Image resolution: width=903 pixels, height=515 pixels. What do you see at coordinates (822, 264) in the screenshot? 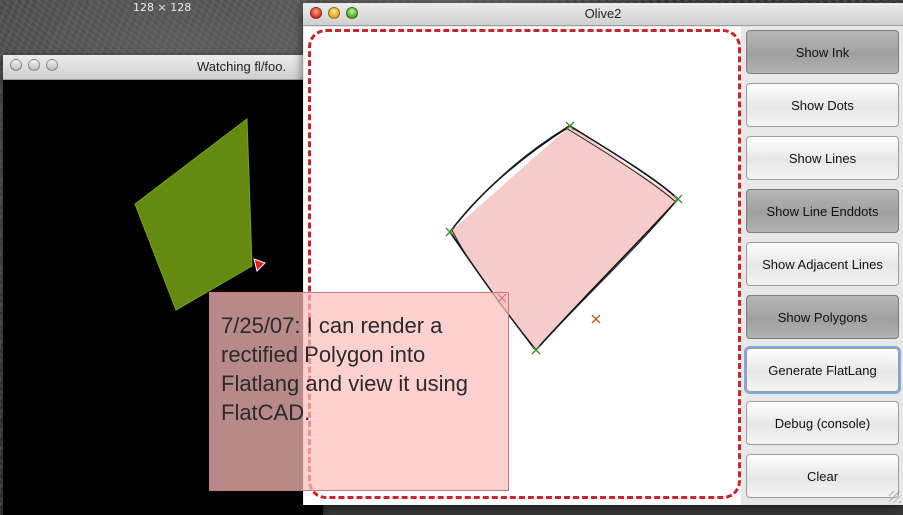
I see `show-adjacent-lines-button: Show Adjacent Lines` at bounding box center [822, 264].